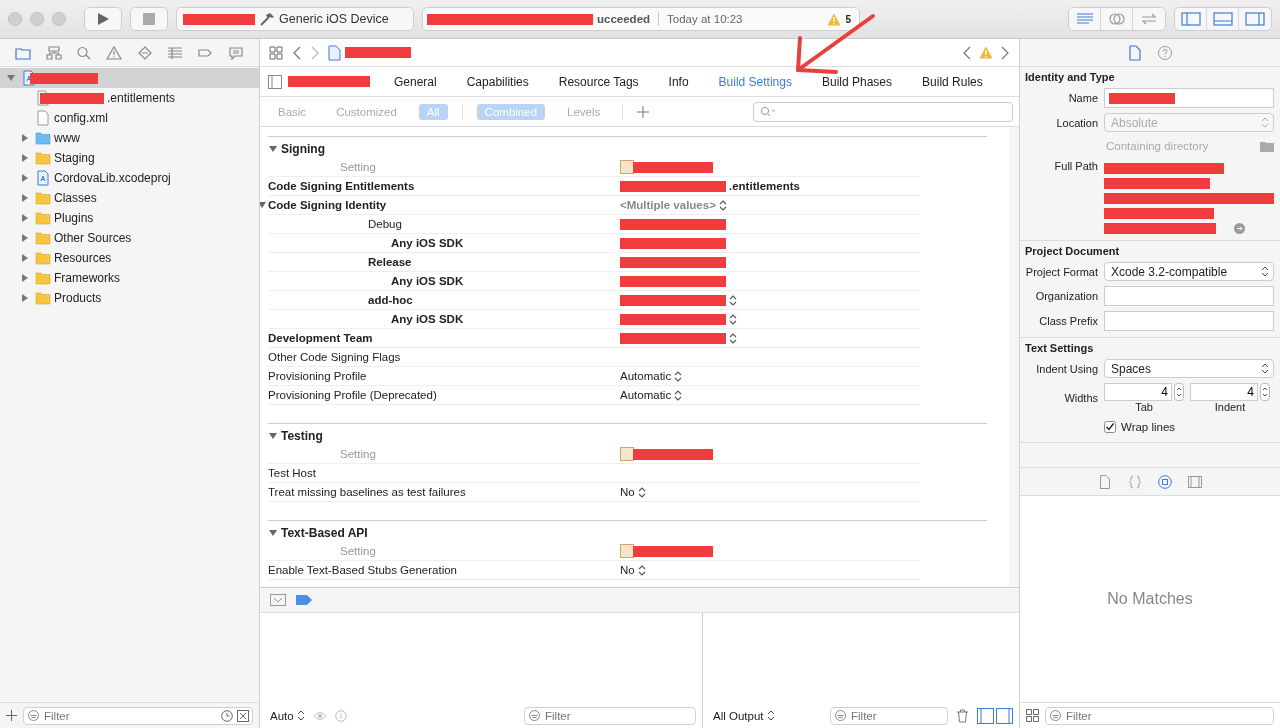 The width and height of the screenshot is (1280, 728). What do you see at coordinates (857, 81) in the screenshot?
I see `editor-tab: Build Phases` at bounding box center [857, 81].